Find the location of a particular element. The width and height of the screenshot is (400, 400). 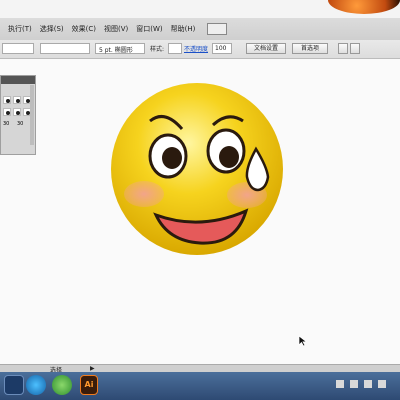

preferences-button: 首选项 is located at coordinates (310, 48).